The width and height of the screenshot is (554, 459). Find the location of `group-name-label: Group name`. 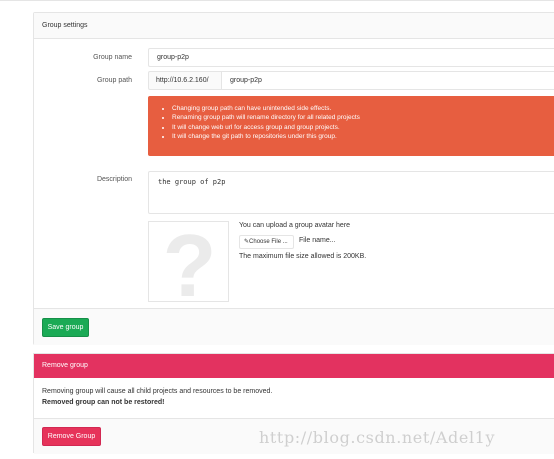

group-name-label: Group name is located at coordinates (112, 57).